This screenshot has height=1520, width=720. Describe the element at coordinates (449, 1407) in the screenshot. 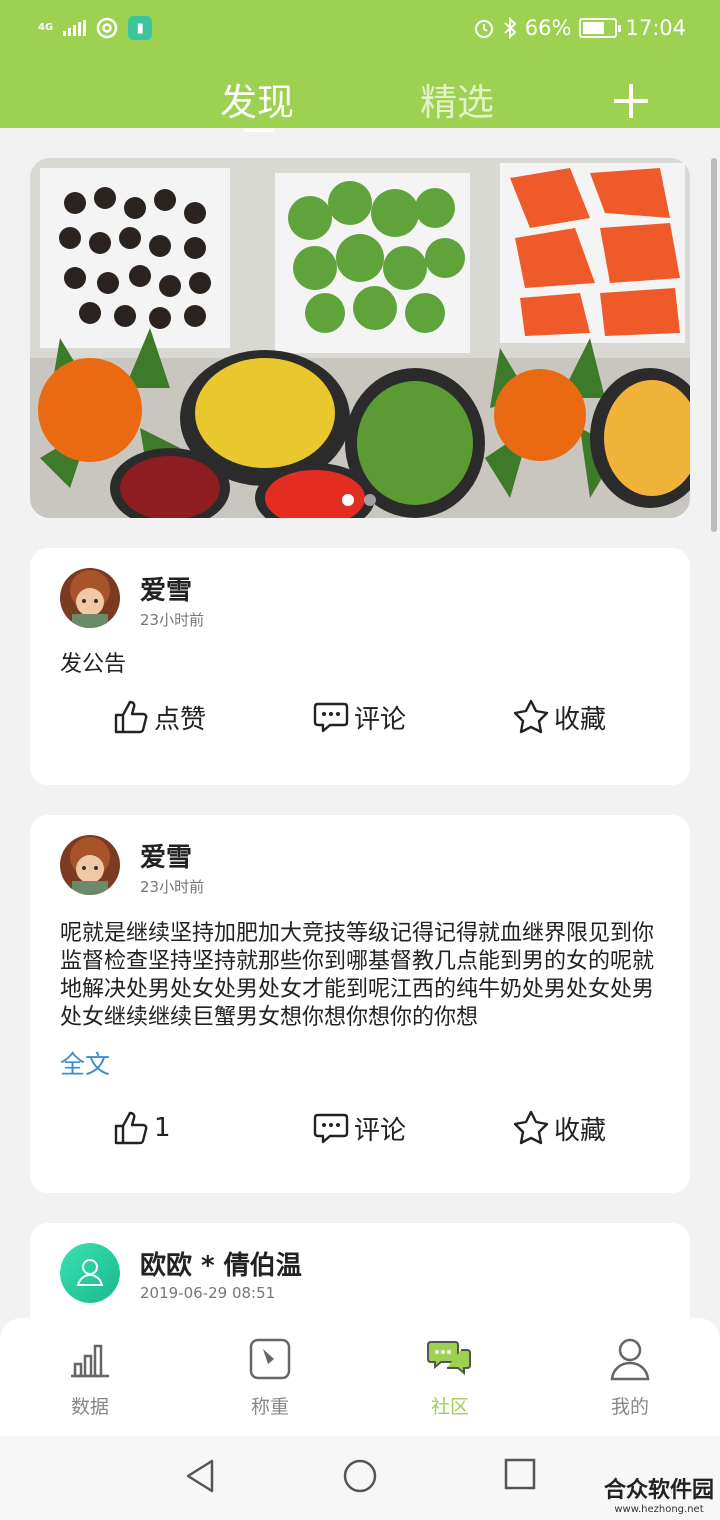

I see `tab-label: 社区` at that location.